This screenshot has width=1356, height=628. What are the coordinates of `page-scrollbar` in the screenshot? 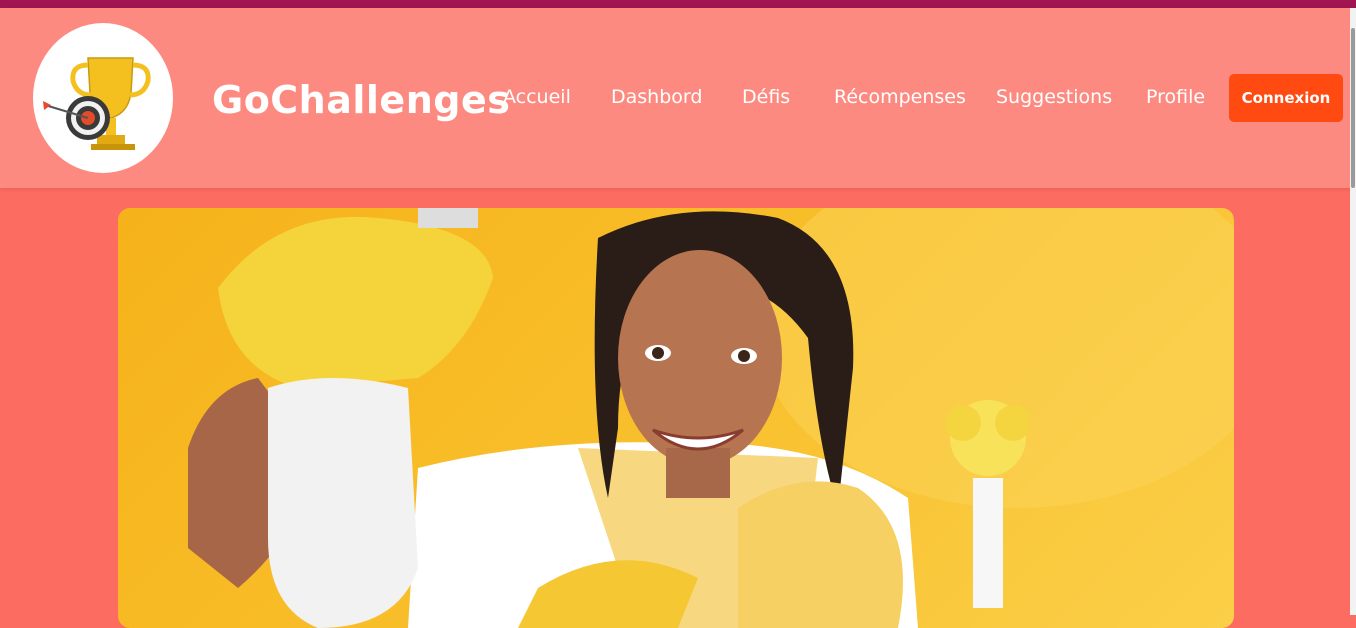 It's located at (1353, 311).